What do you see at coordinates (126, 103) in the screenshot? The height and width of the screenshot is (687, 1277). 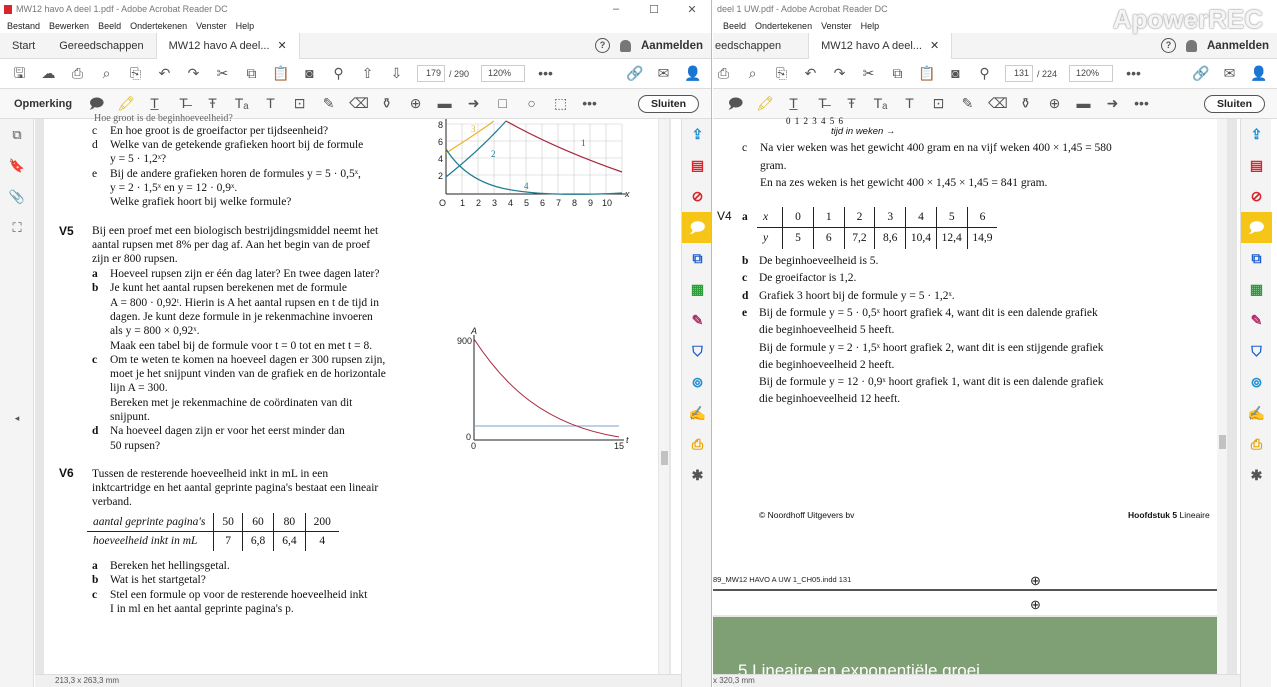 I see `highlight-icon: 🖍` at bounding box center [126, 103].